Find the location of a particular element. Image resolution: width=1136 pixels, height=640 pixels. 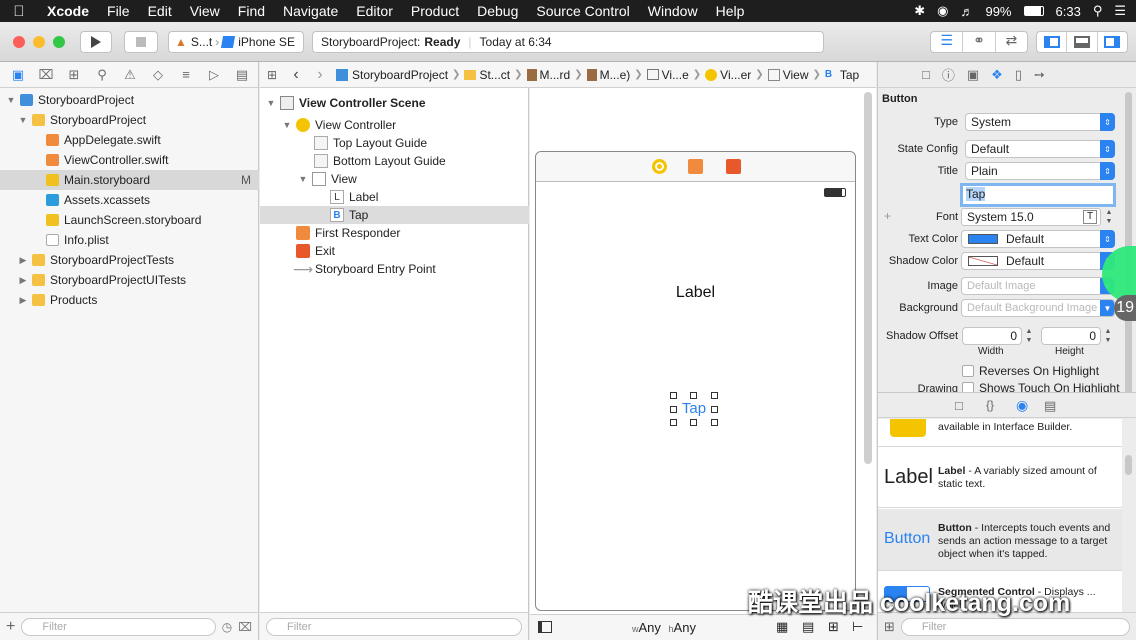

outline-view: ▼ View is located at coordinates (394, 179).